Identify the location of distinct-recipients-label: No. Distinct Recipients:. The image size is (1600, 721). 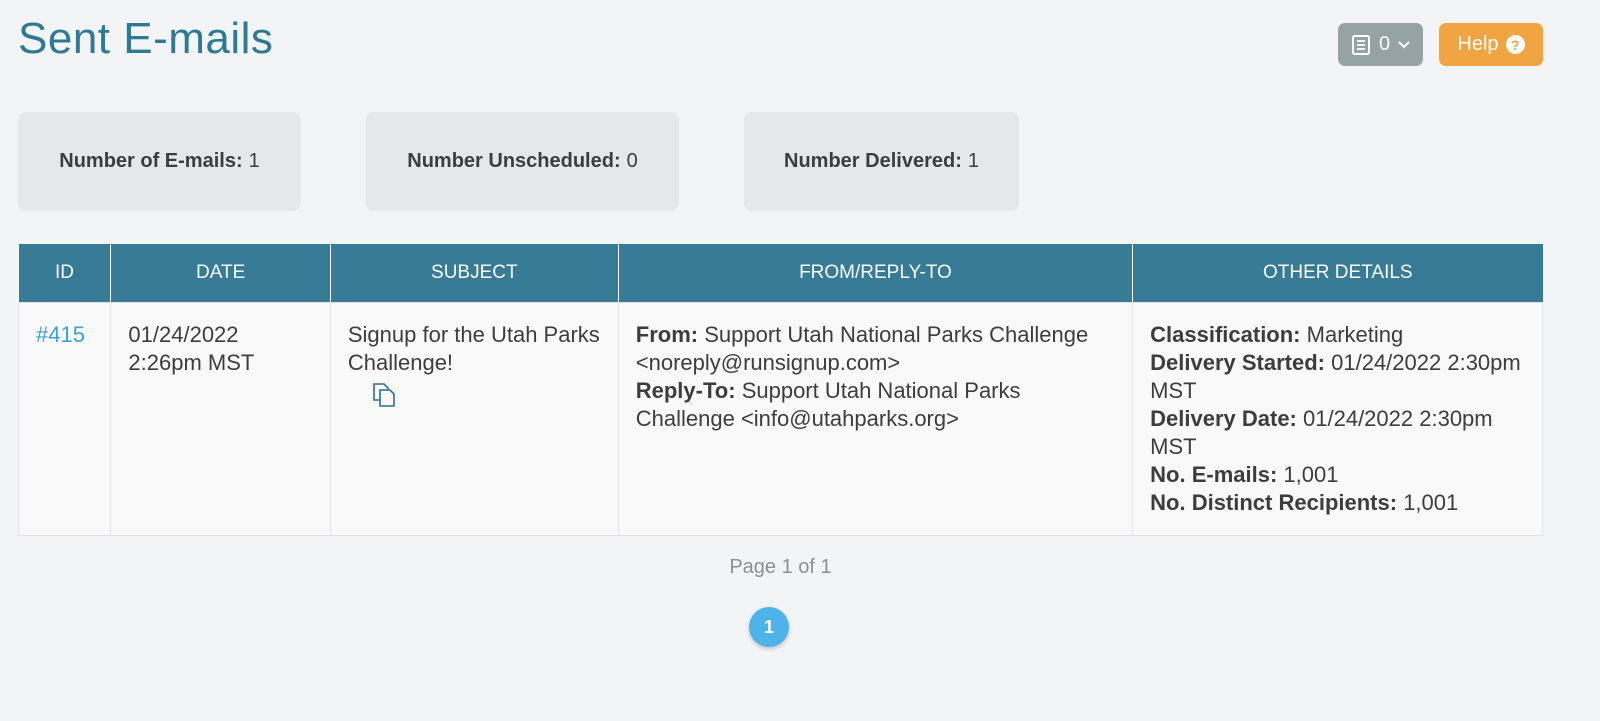
(1274, 502).